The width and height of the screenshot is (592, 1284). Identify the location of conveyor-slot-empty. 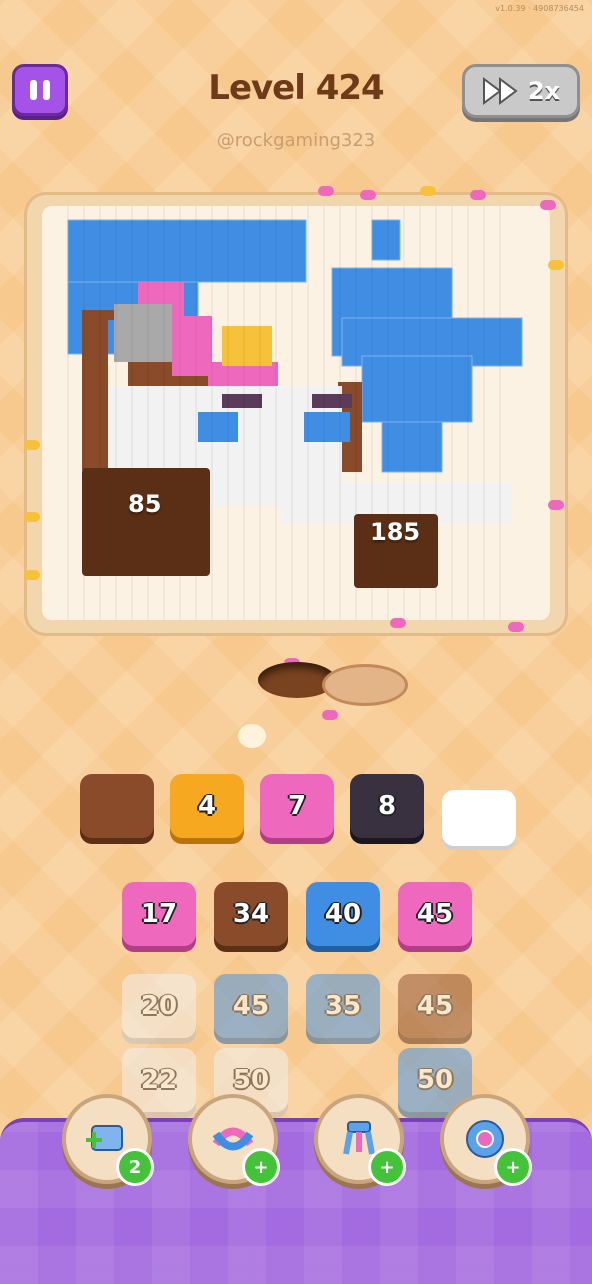
(479, 818).